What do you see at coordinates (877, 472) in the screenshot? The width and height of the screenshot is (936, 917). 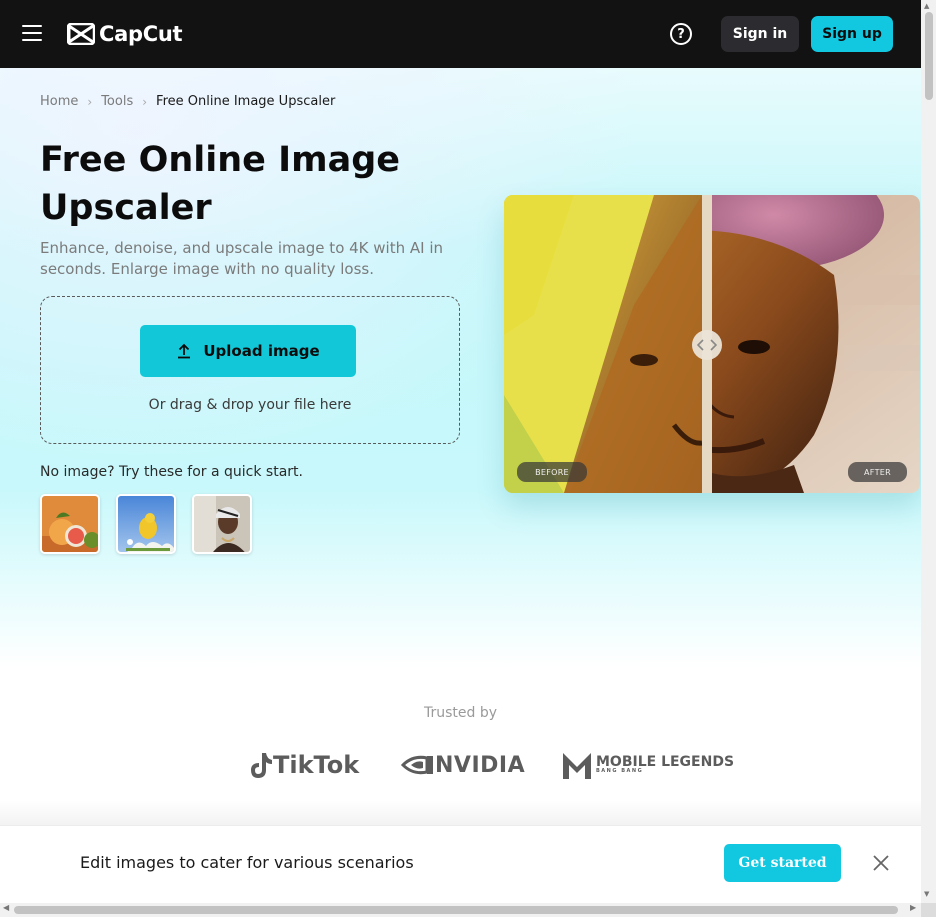 I see `after-badge: AFTER` at bounding box center [877, 472].